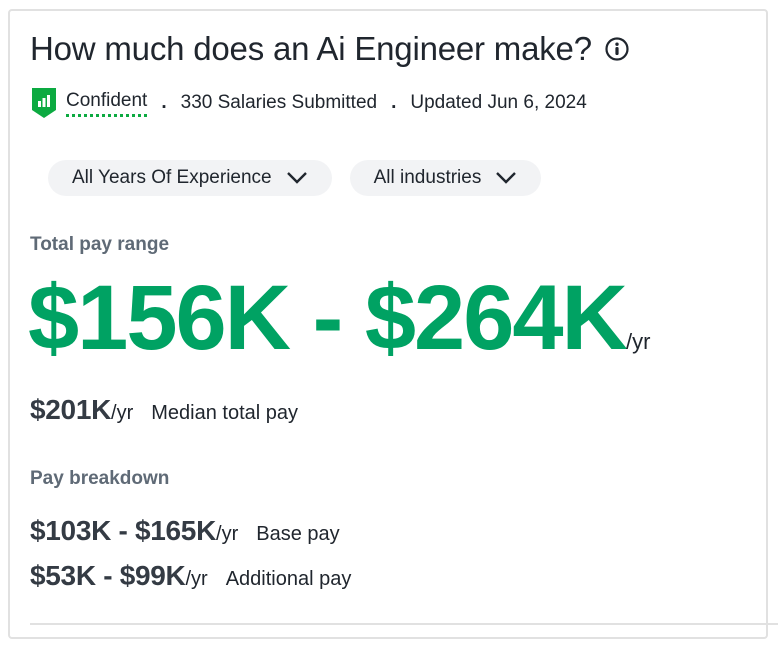 The image size is (780, 650). What do you see at coordinates (227, 534) in the screenshot?
I see `base-pay-unit: /yr` at bounding box center [227, 534].